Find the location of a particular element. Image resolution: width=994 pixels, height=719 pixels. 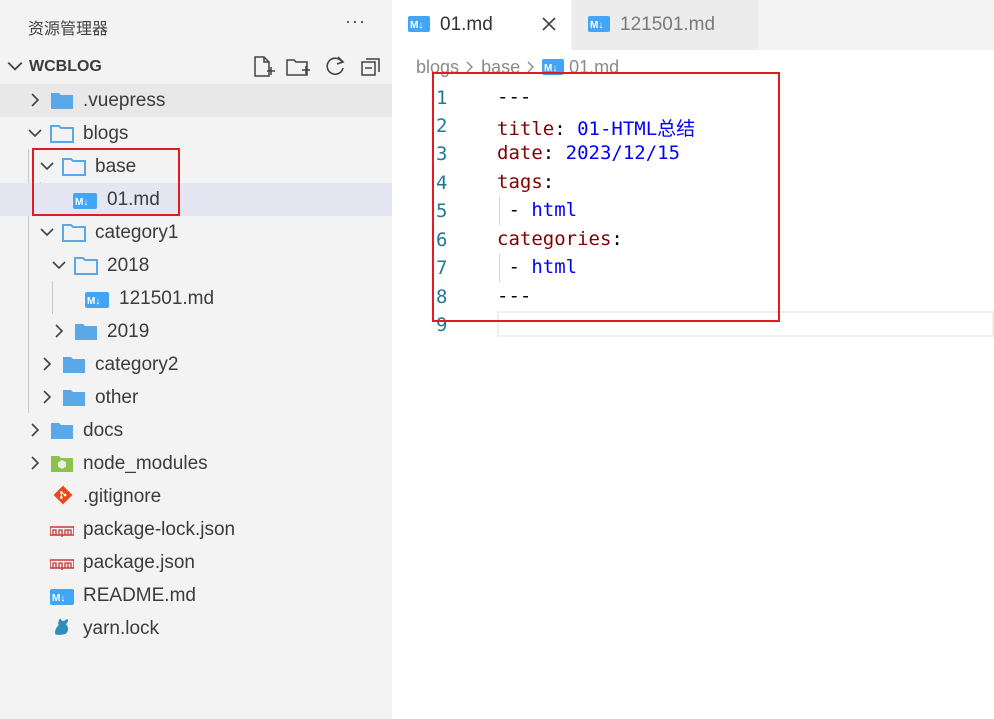

tree-item-121501-md: M↓ 121501.md is located at coordinates (196, 298).